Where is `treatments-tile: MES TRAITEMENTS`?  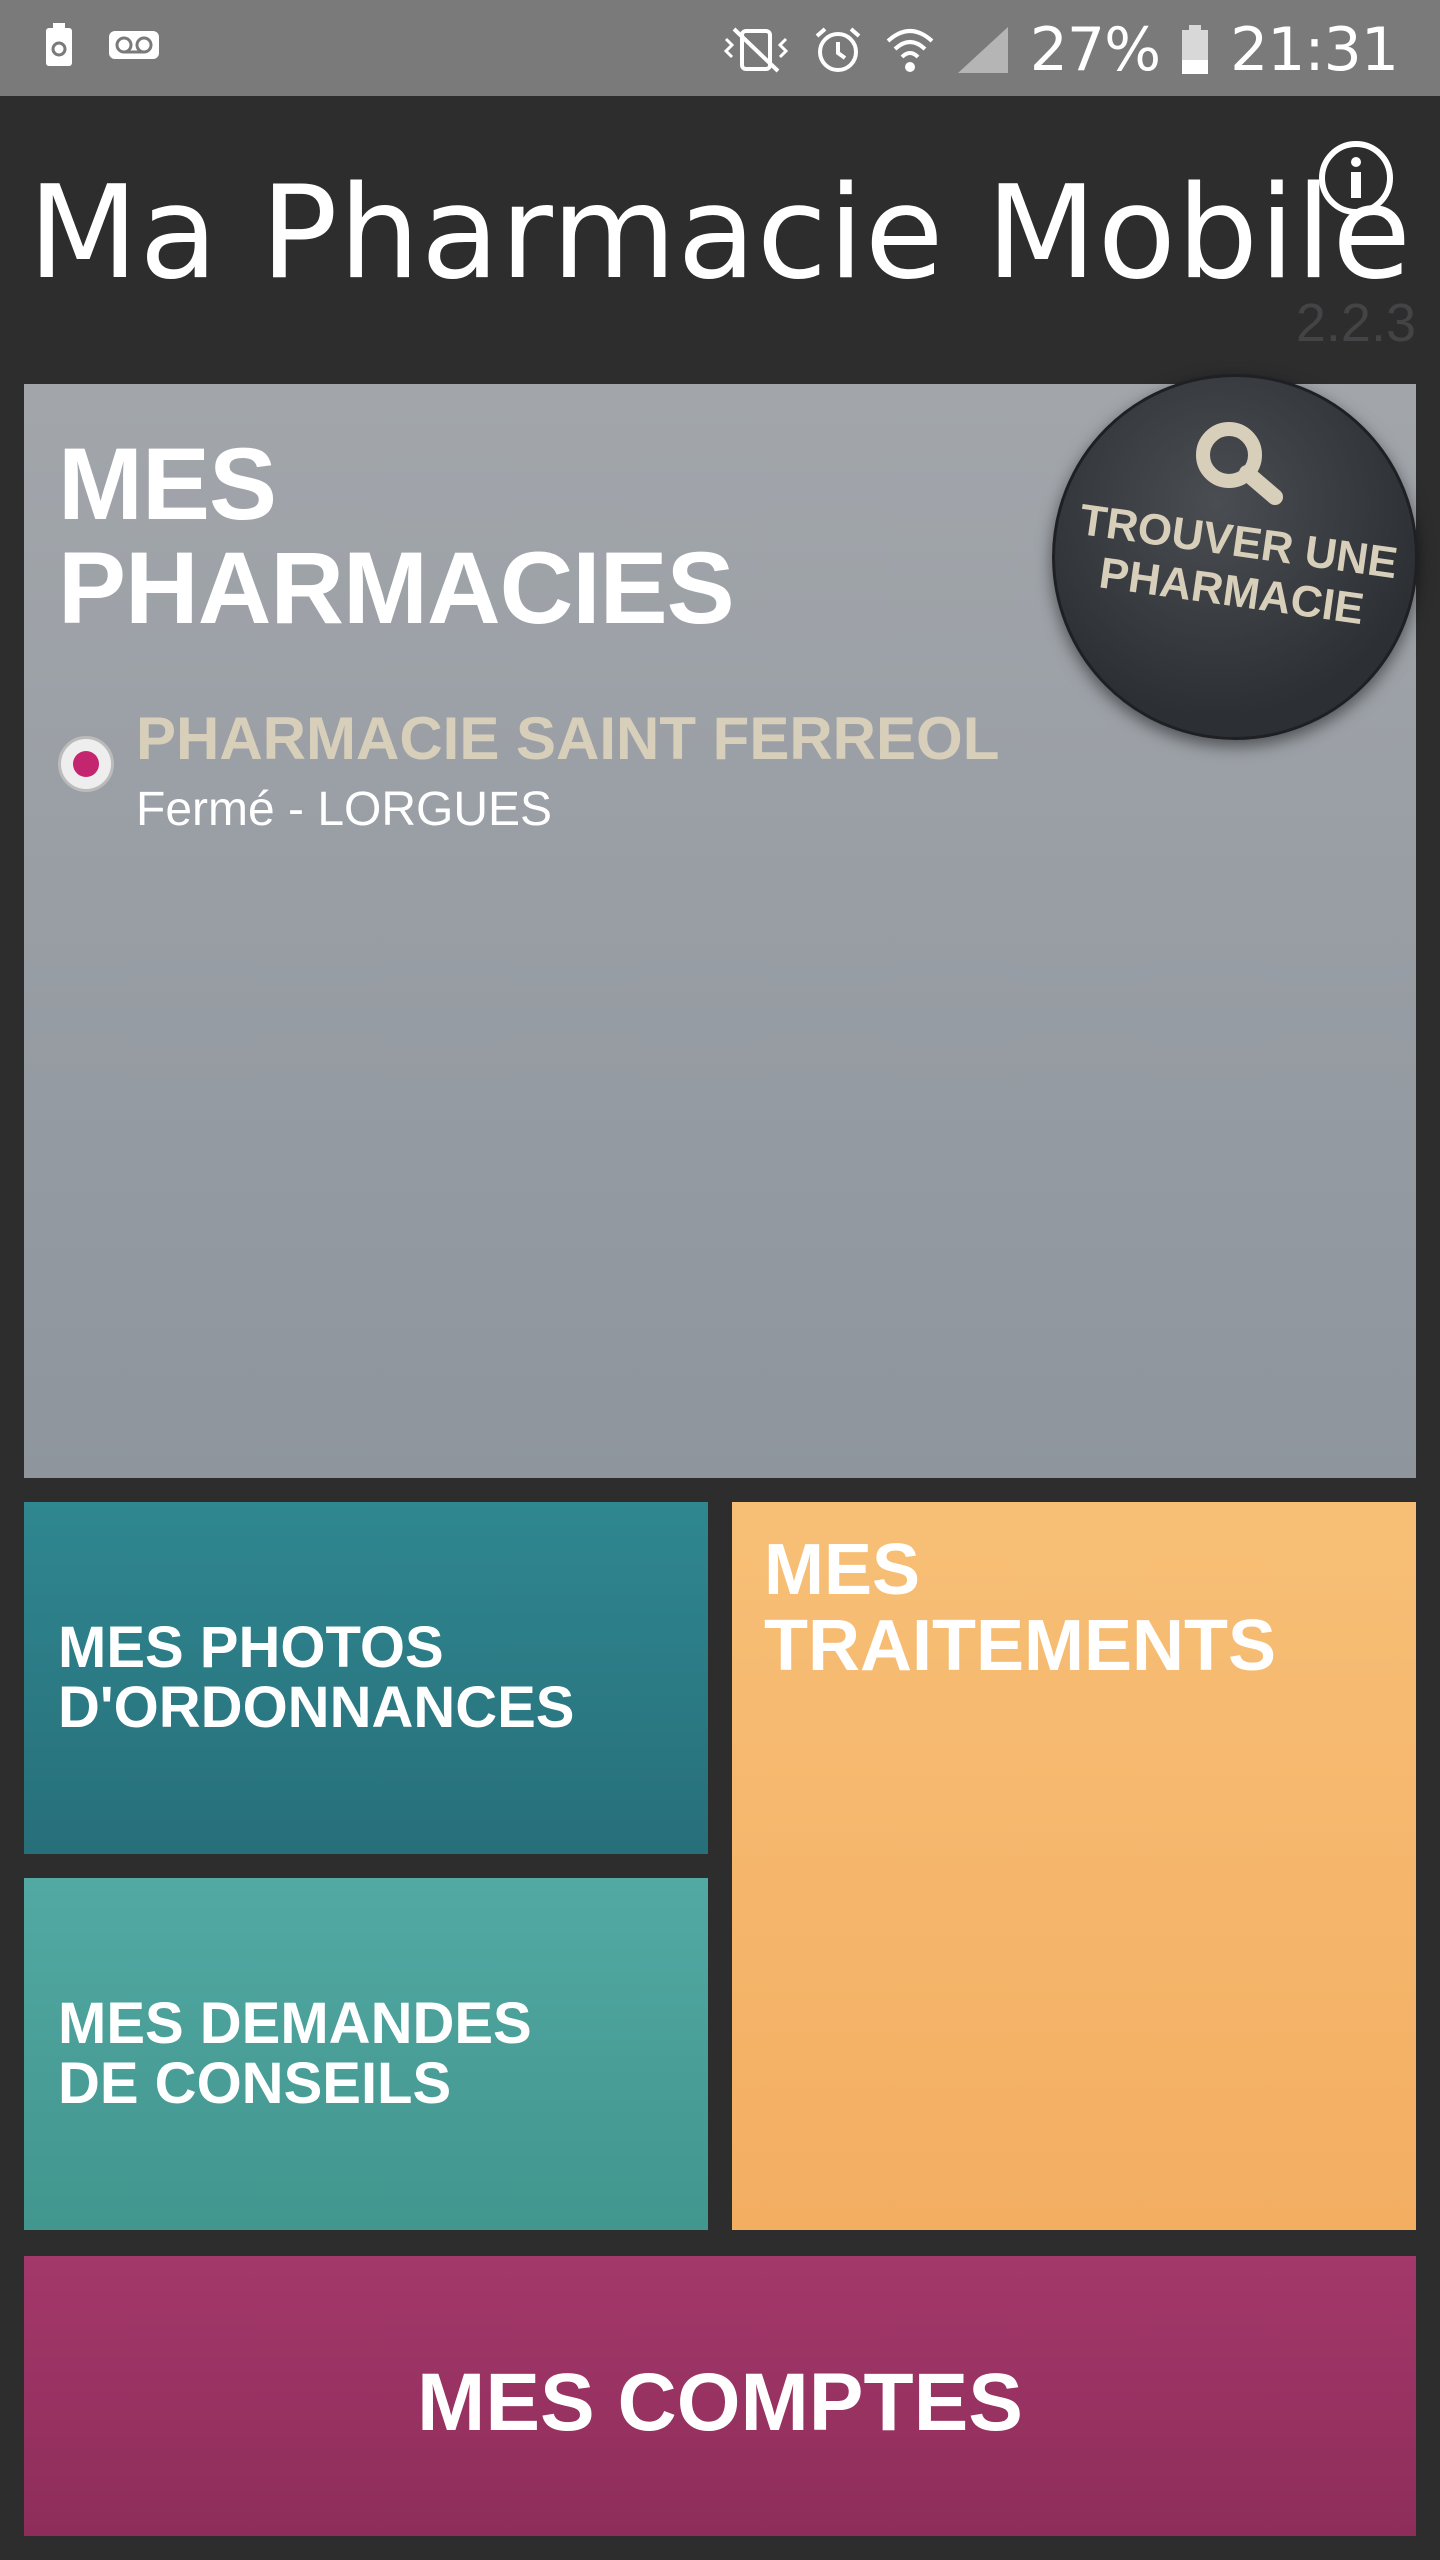 treatments-tile: MES TRAITEMENTS is located at coordinates (1074, 1866).